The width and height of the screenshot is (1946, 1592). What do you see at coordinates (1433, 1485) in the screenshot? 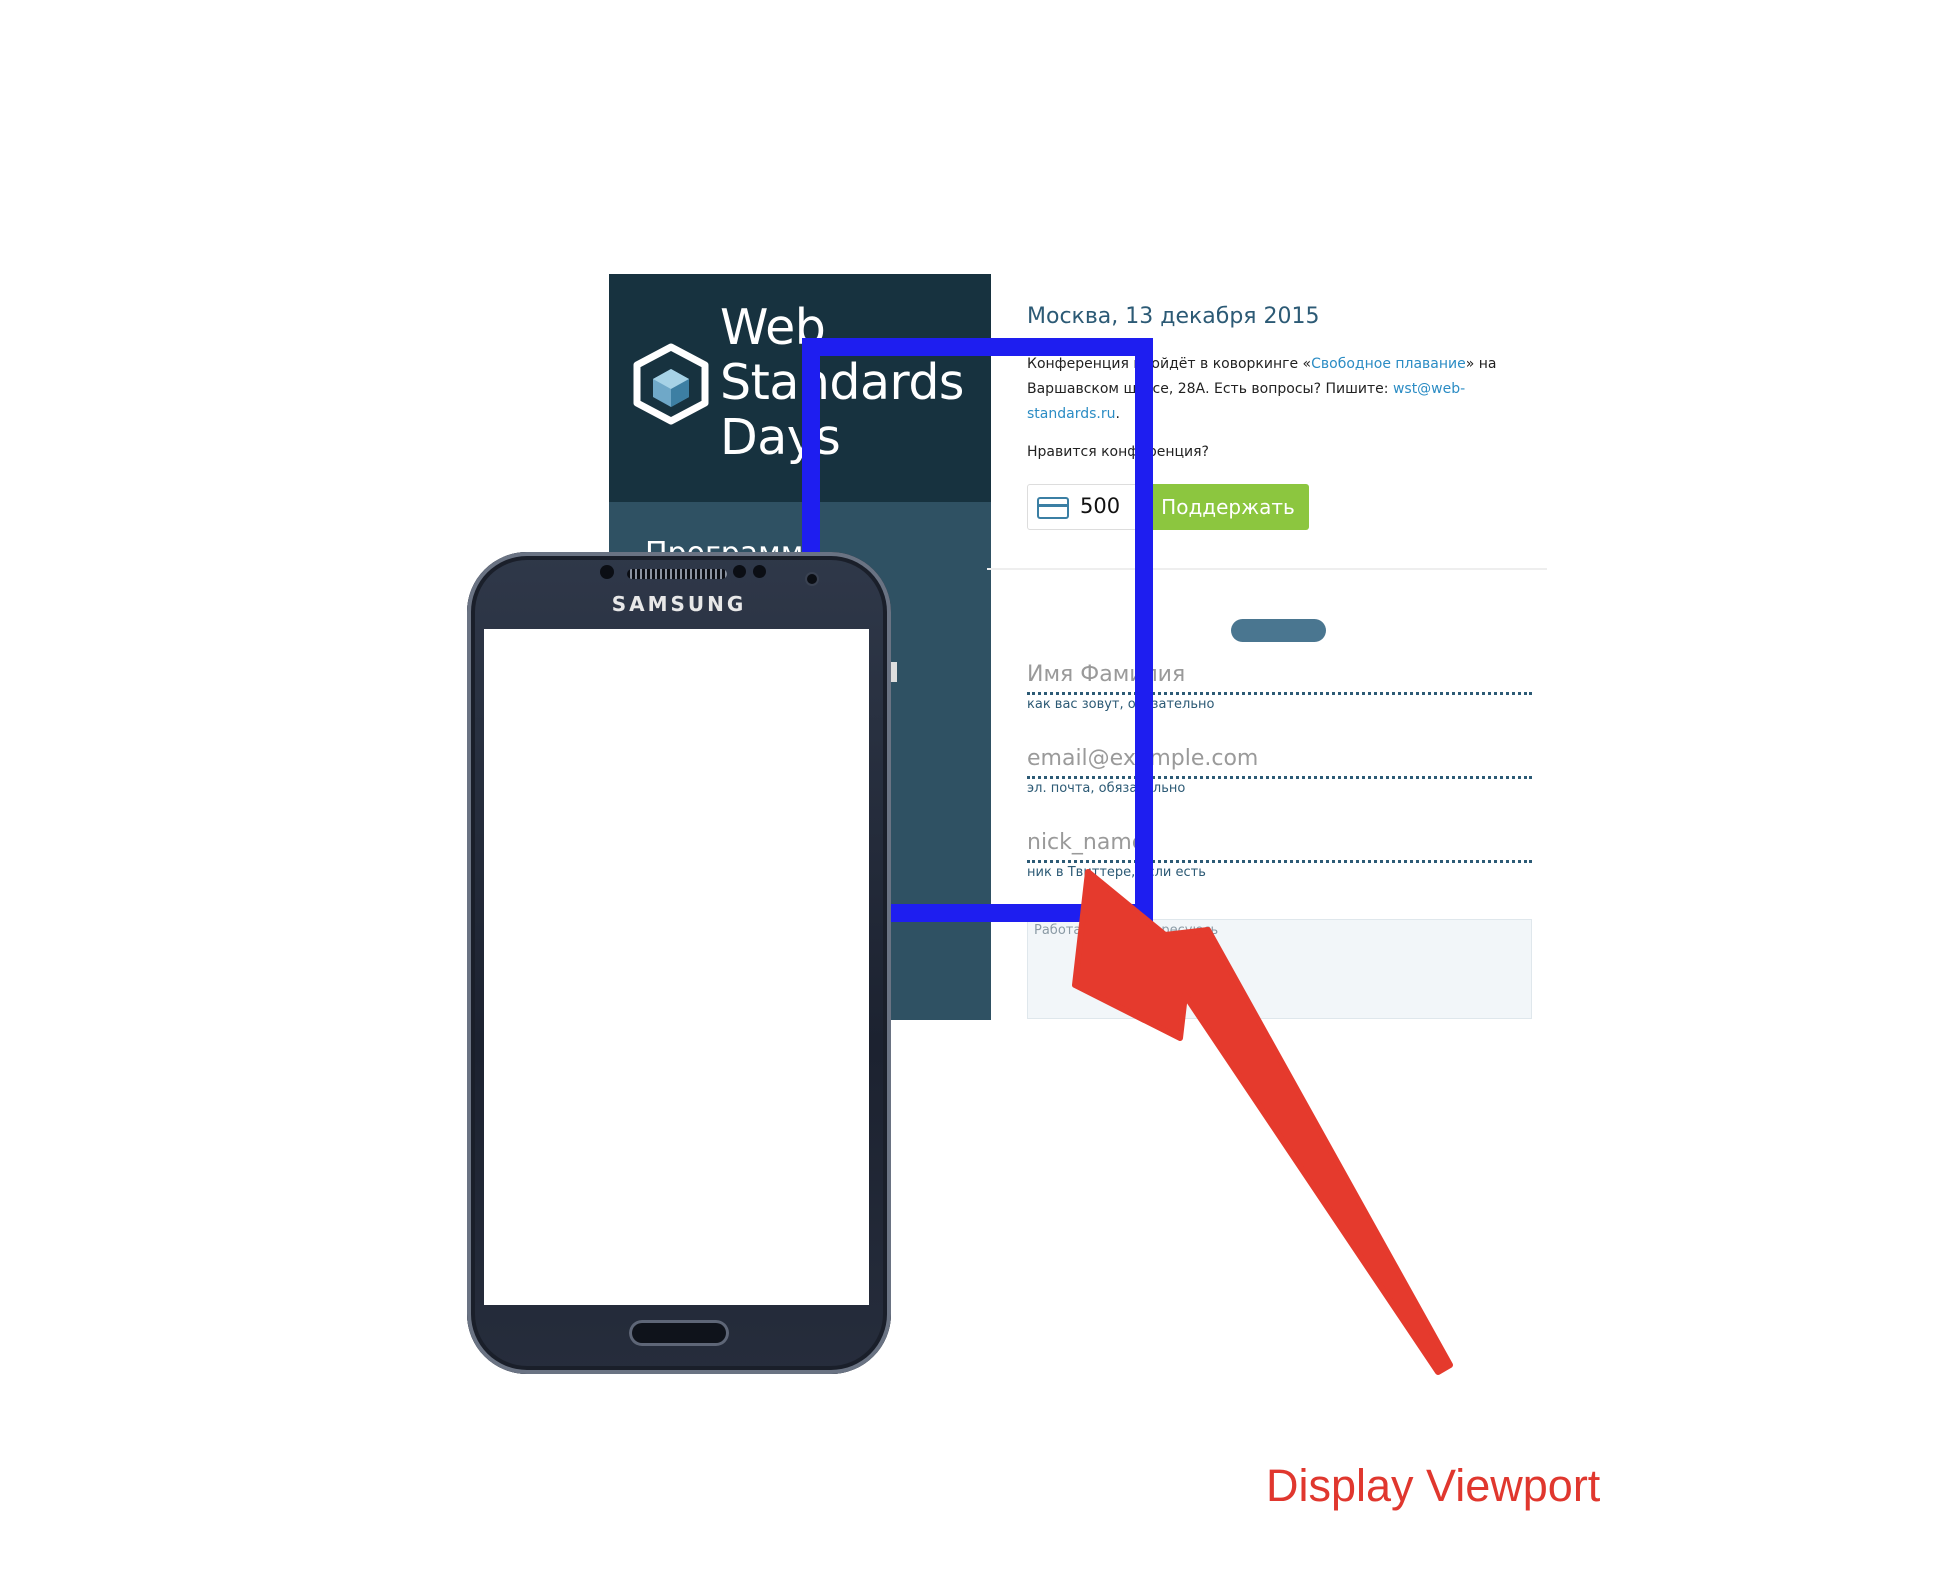
I see `display-viewport-label: Display Viewport` at bounding box center [1433, 1485].